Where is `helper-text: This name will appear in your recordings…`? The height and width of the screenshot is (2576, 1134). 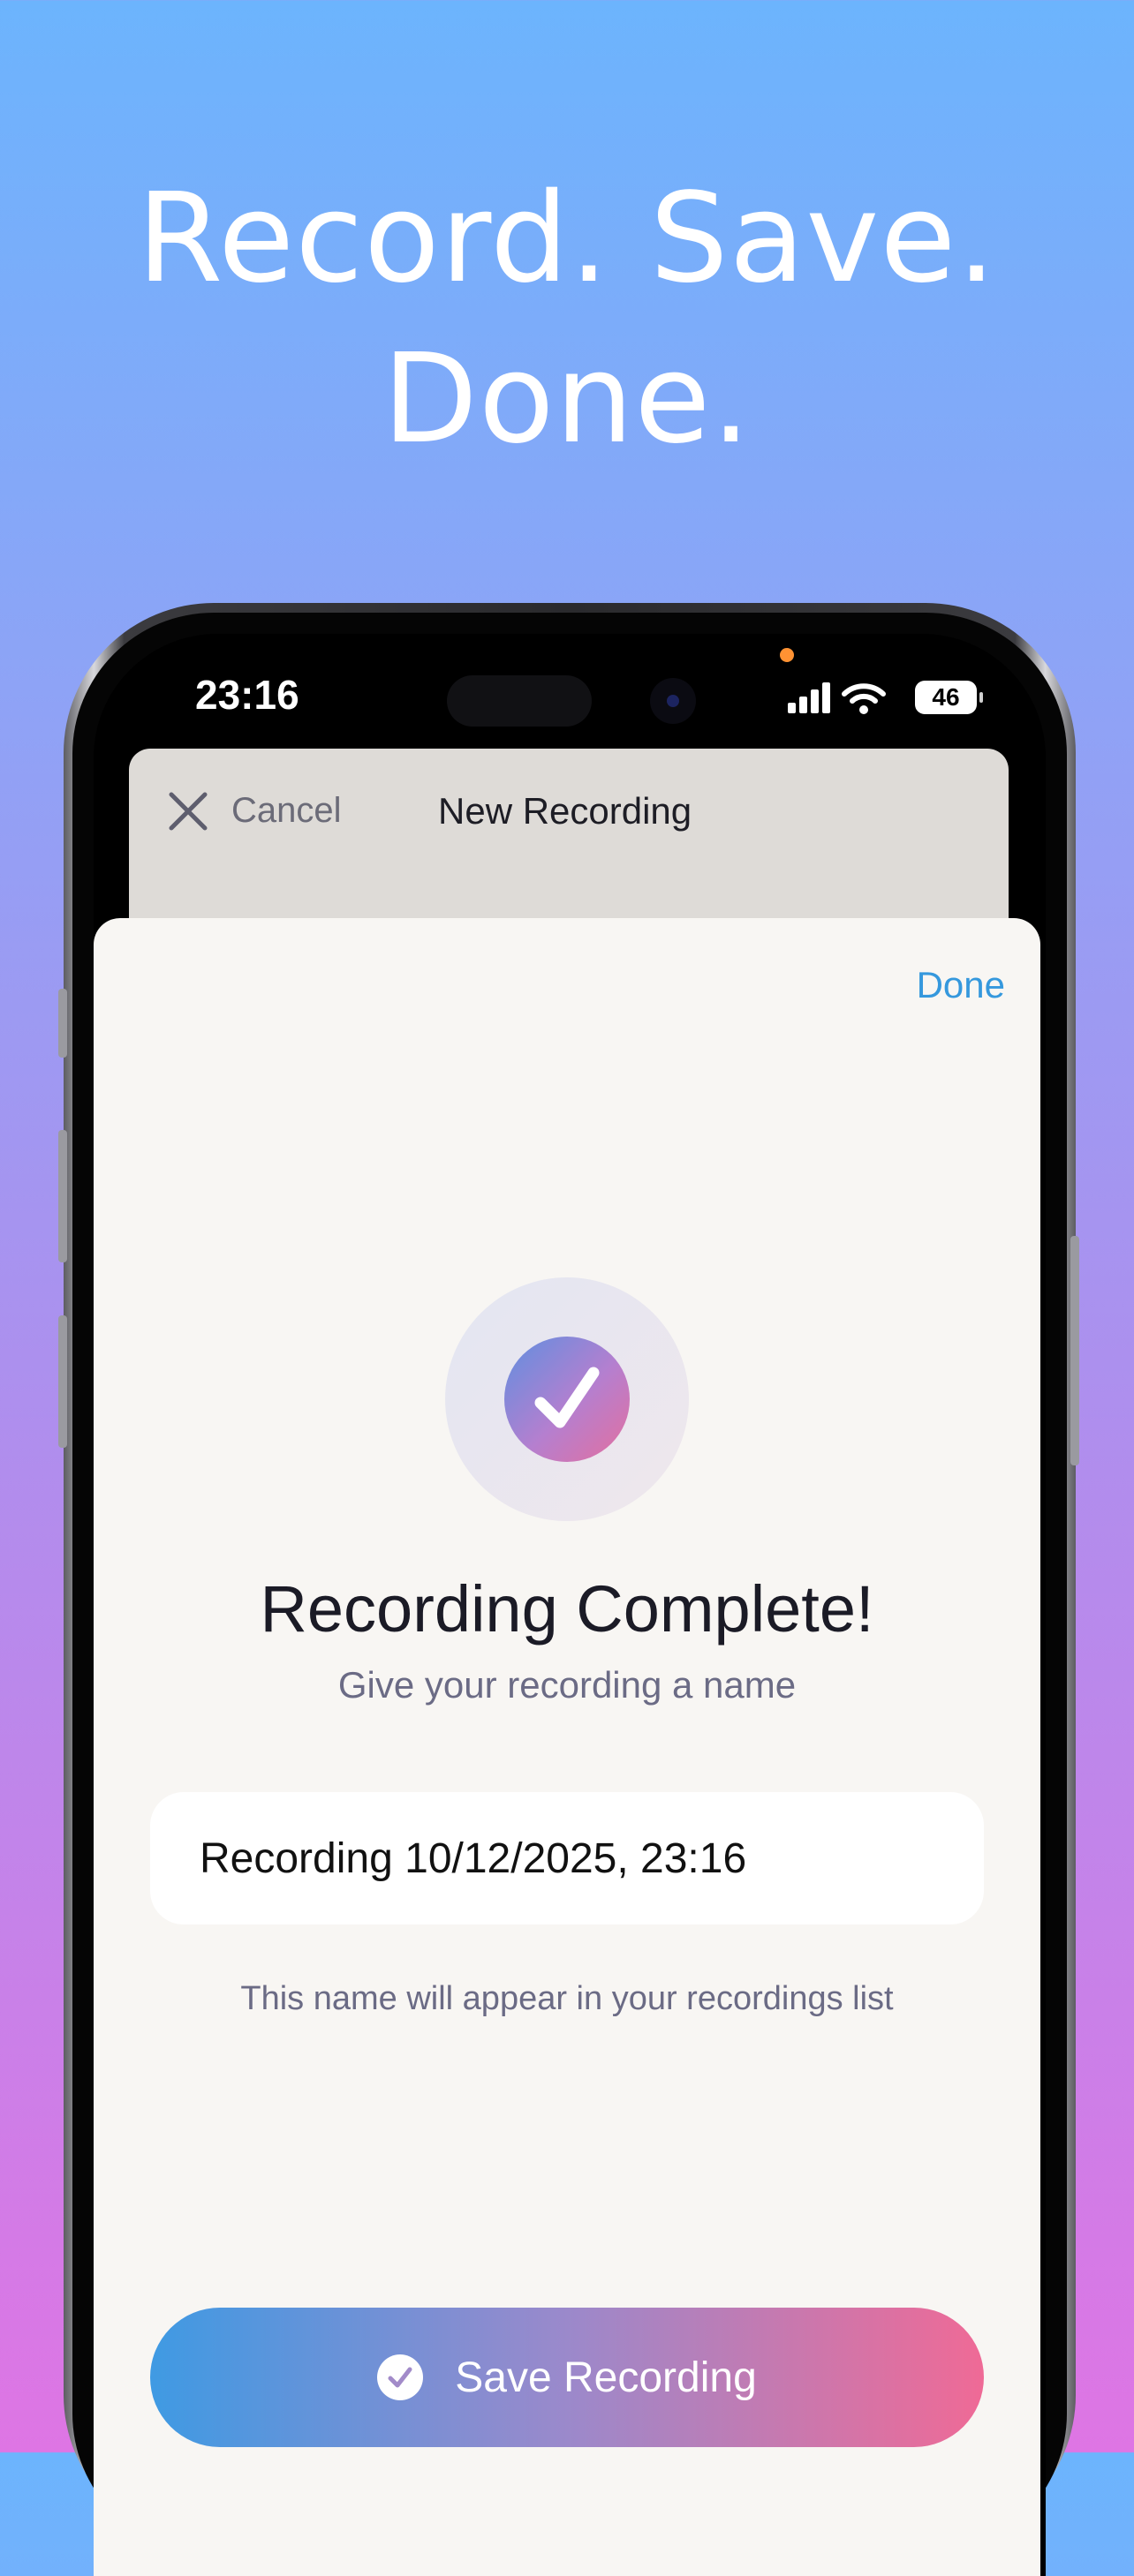 helper-text: This name will appear in your recordings… is located at coordinates (567, 1999).